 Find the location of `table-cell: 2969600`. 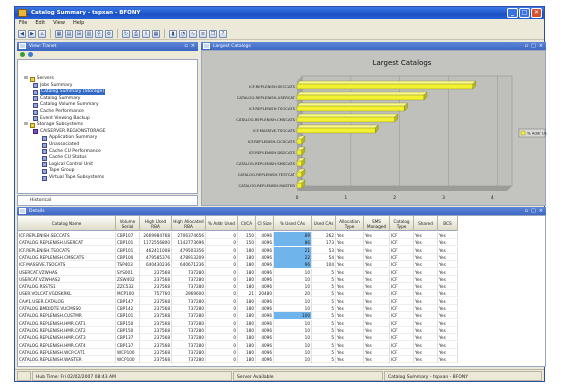

table-cell: 2969600 is located at coordinates (189, 294).